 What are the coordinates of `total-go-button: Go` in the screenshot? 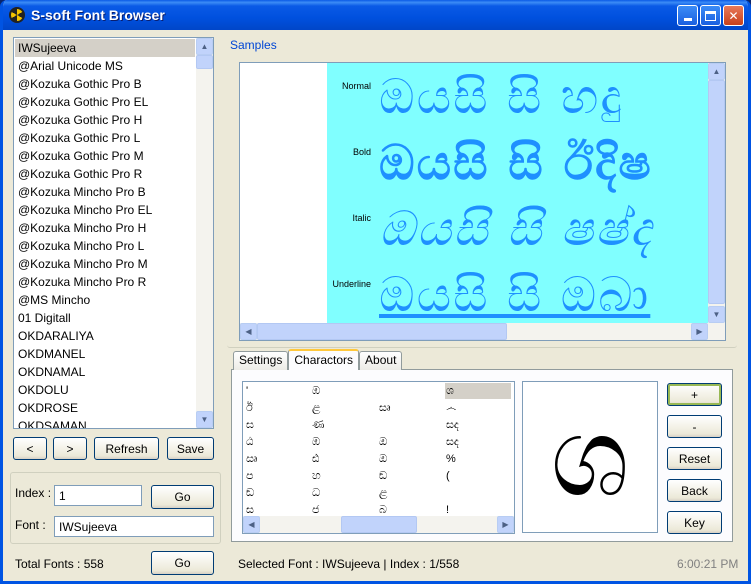 It's located at (182, 563).